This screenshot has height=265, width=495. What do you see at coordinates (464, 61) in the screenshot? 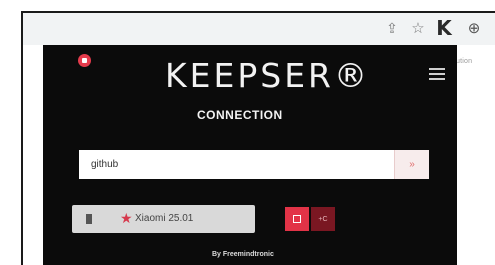
I see `page-text-snippet: ution` at bounding box center [464, 61].